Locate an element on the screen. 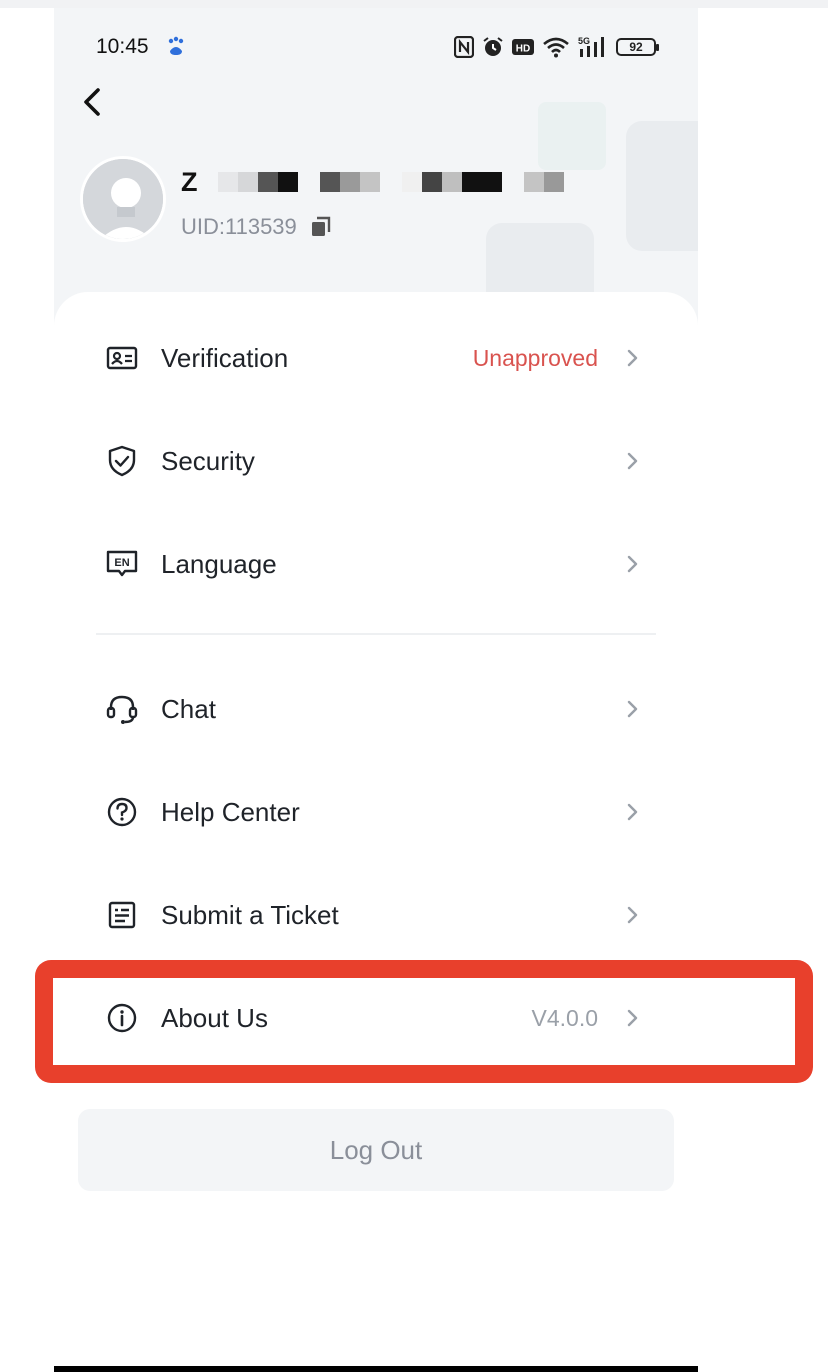 This screenshot has height=1372, width=828. redacted-name is located at coordinates (390, 182).